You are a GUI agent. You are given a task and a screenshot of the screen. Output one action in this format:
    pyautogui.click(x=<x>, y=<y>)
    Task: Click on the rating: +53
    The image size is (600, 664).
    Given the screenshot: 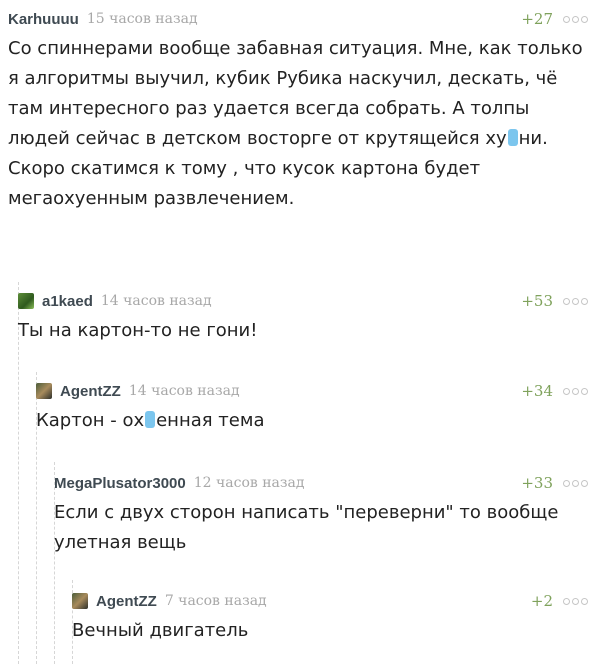 What is the action you would take?
    pyautogui.click(x=537, y=301)
    